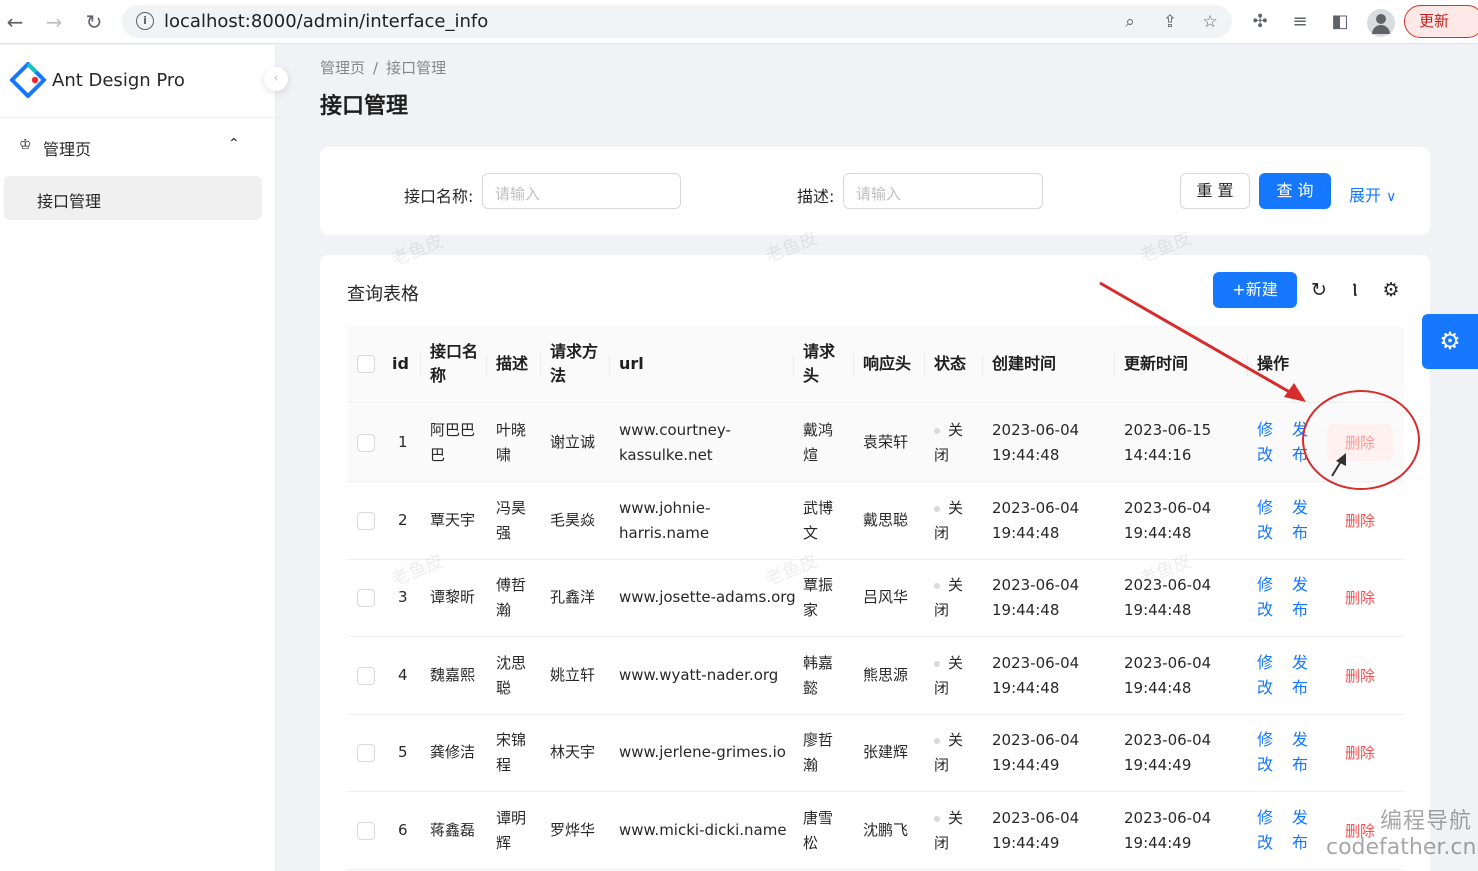 Image resolution: width=1478 pixels, height=871 pixels. Describe the element at coordinates (1426, 821) in the screenshot. I see `site-brand-cn: 编程导航` at that location.